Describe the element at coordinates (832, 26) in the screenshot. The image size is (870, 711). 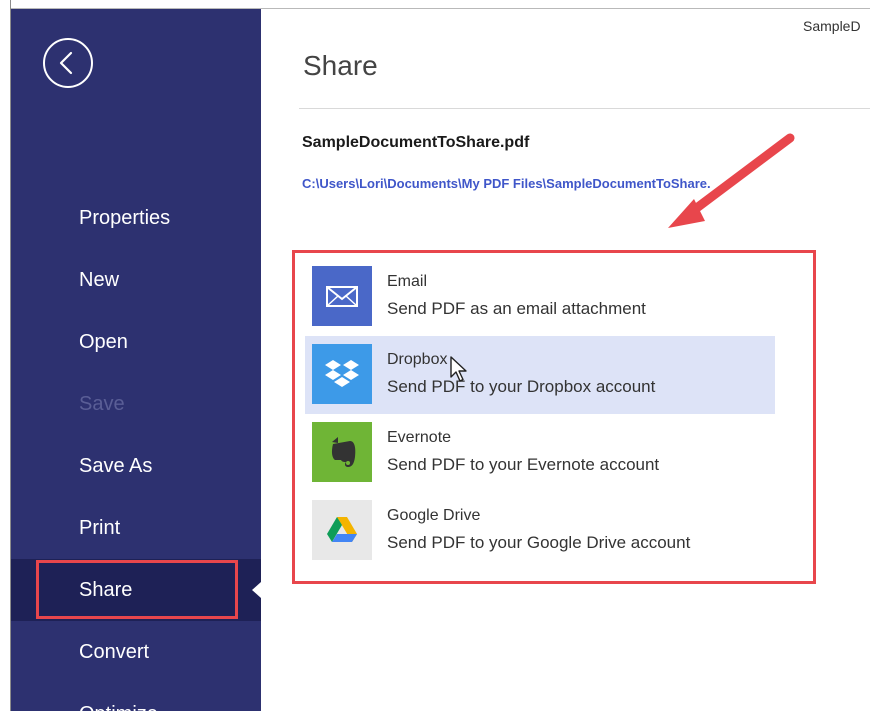
I see `document-title: SampleD` at that location.